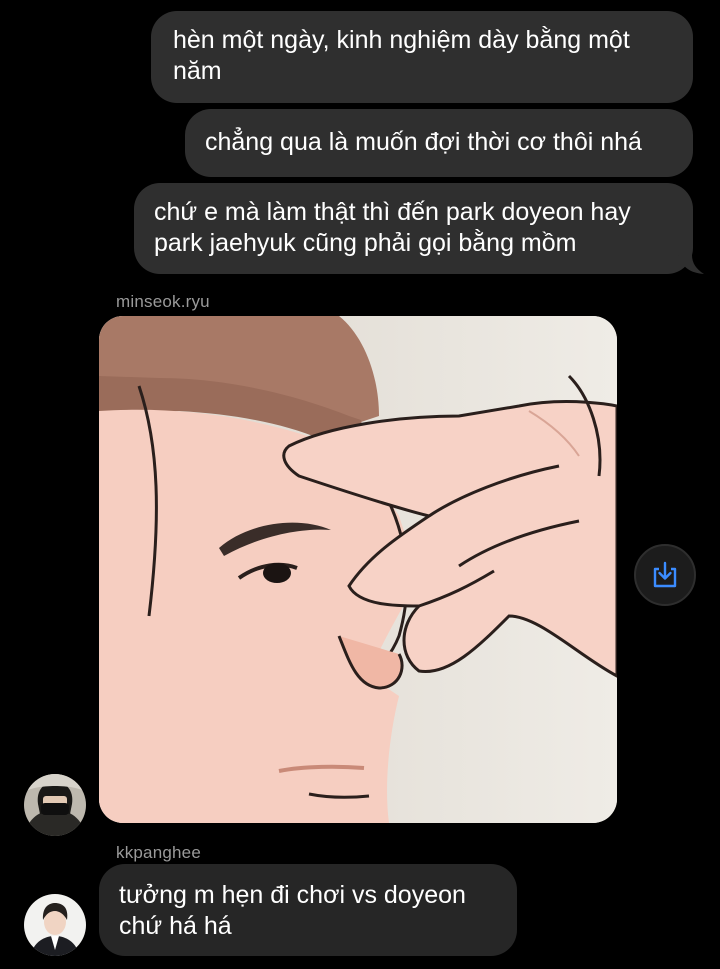 Image resolution: width=720 pixels, height=969 pixels. Describe the element at coordinates (423, 142) in the screenshot. I see `message-text: chẳng qua là muốn đợi thời cơ thôi nhá` at that location.